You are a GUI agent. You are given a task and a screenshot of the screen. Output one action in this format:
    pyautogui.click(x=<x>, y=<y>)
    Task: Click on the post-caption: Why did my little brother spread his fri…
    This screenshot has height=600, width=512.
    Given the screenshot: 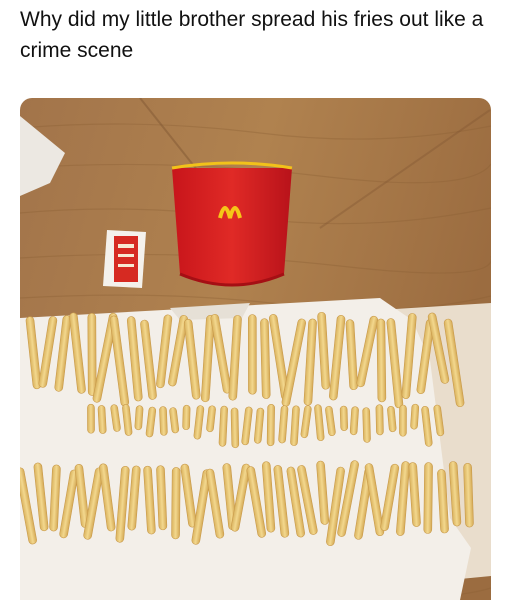 What is the action you would take?
    pyautogui.click(x=252, y=35)
    